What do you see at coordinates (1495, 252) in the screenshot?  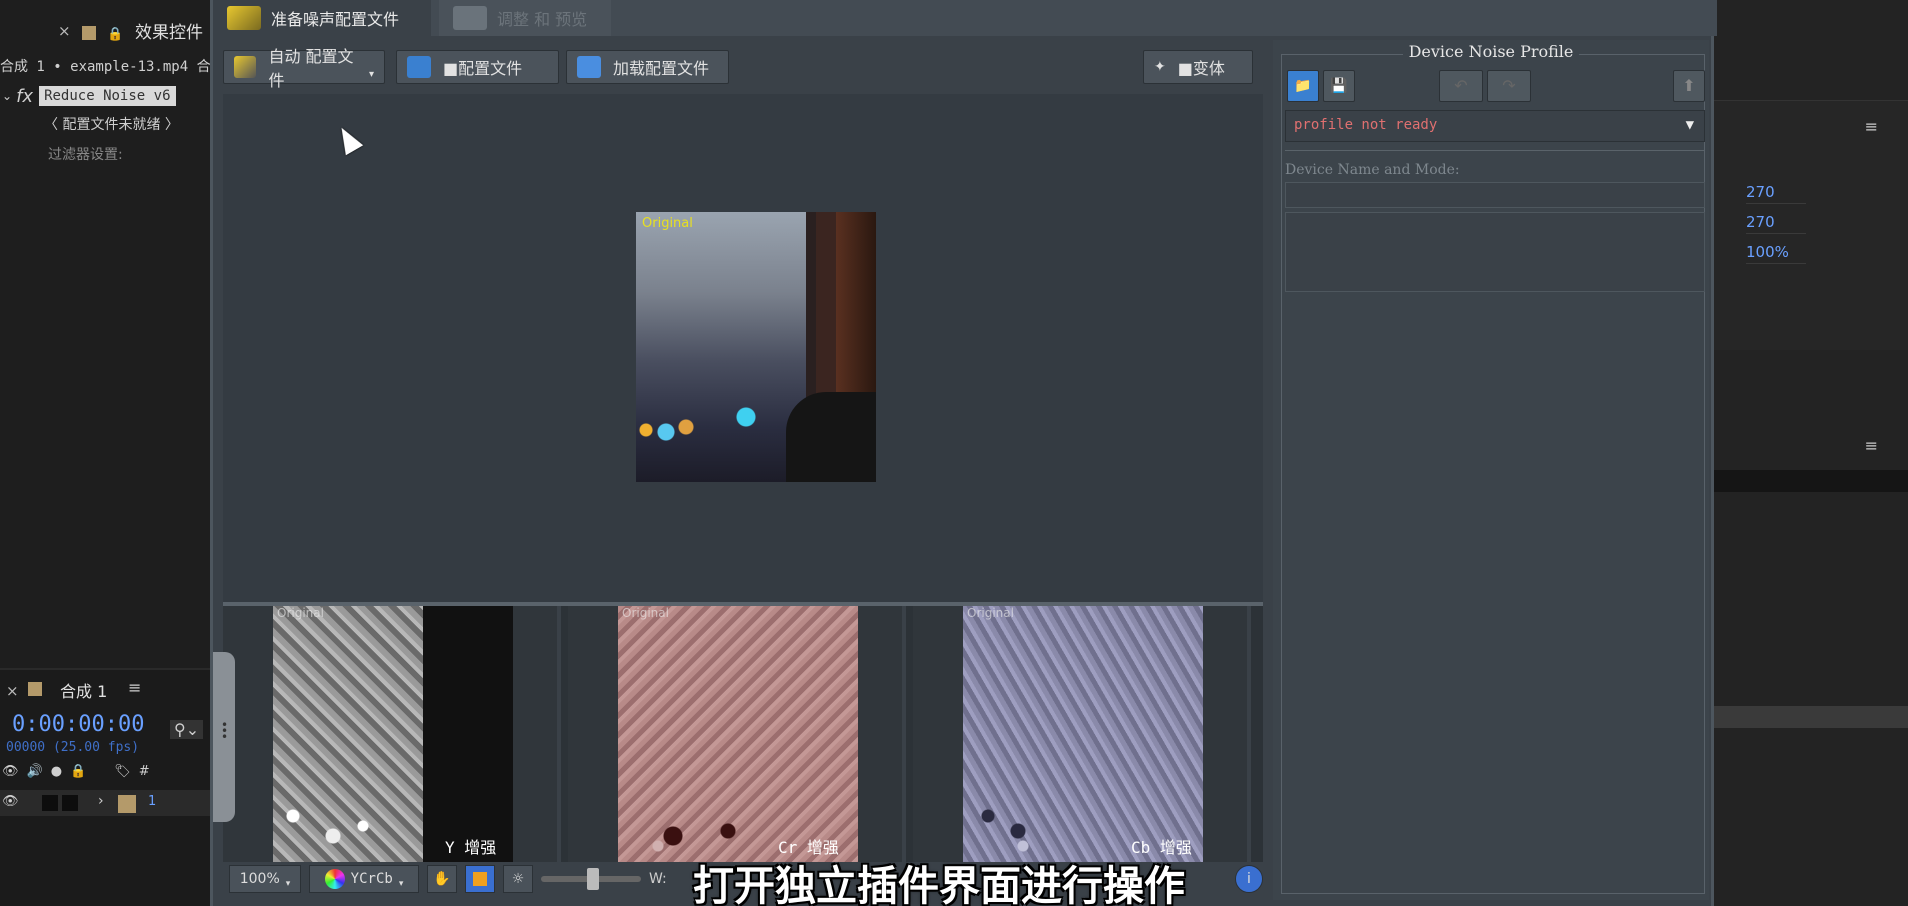 I see `device-notes-area` at bounding box center [1495, 252].